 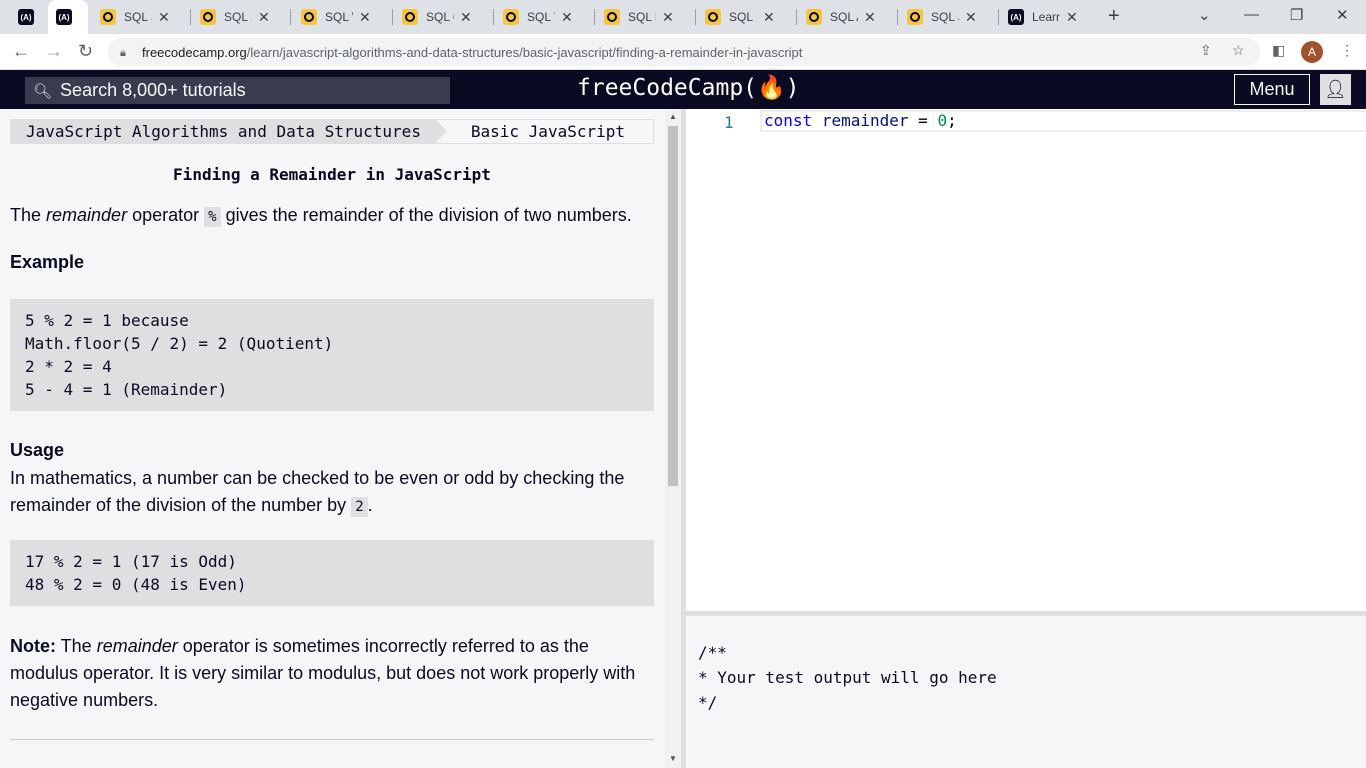 I want to click on new-tab-icon: +, so click(x=1114, y=16).